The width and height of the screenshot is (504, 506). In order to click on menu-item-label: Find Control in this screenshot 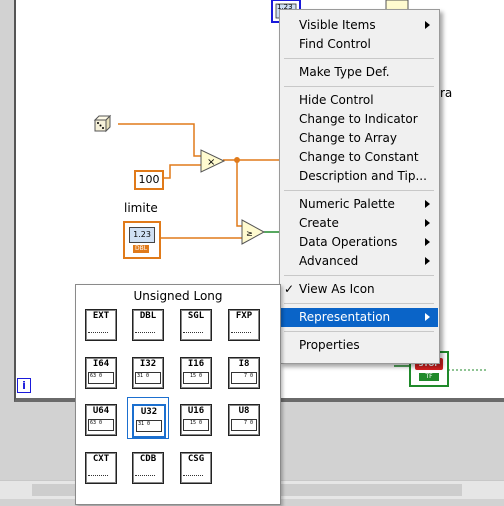, I will do `click(335, 44)`.